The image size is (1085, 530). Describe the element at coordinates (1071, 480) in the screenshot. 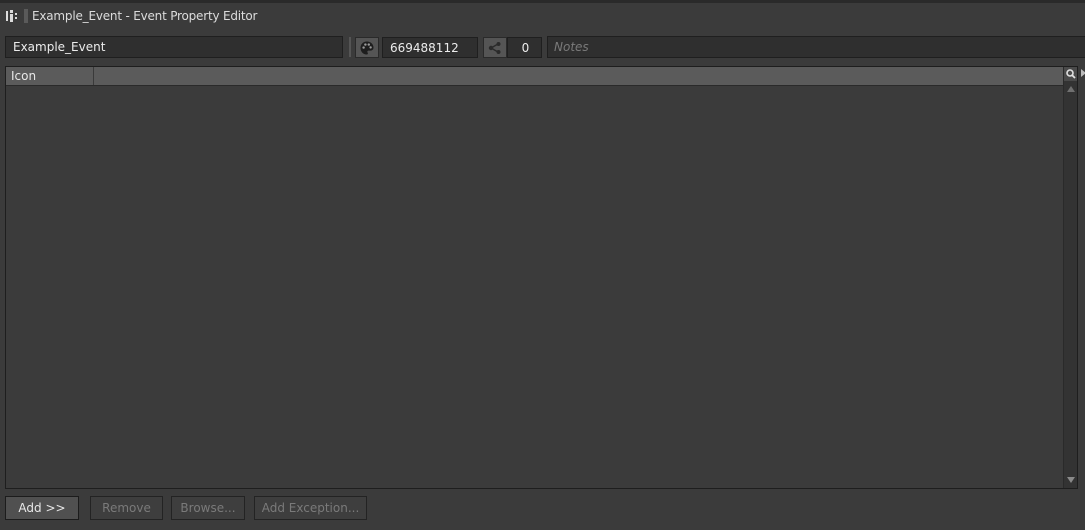

I see `scroll-down-arrow-icon` at that location.